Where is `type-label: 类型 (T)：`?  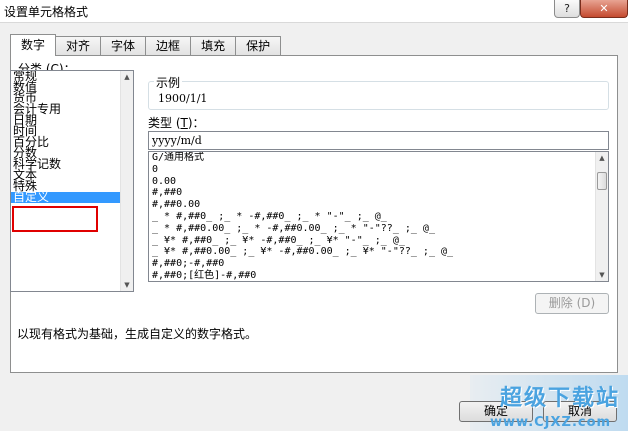
type-label: 类型 (T)： is located at coordinates (176, 123).